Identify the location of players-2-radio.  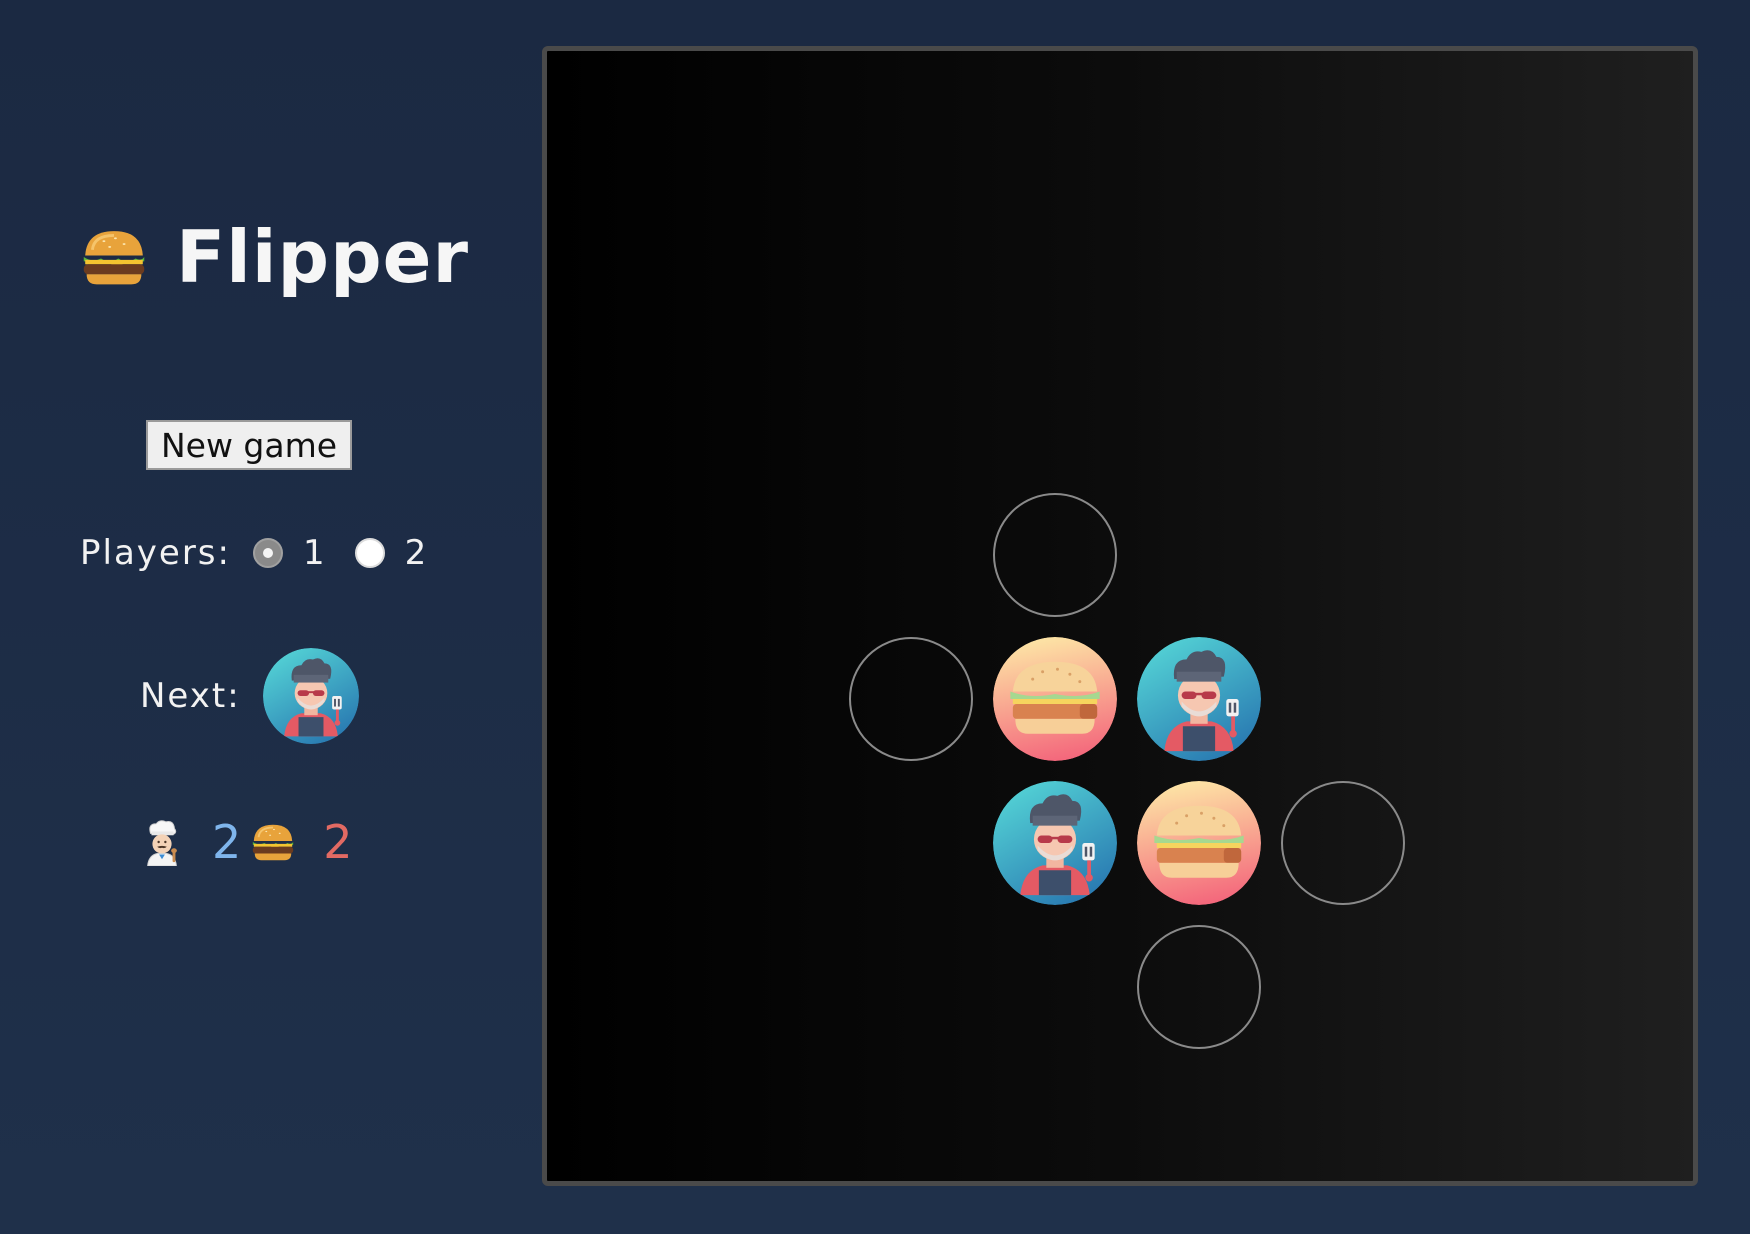
(369, 553).